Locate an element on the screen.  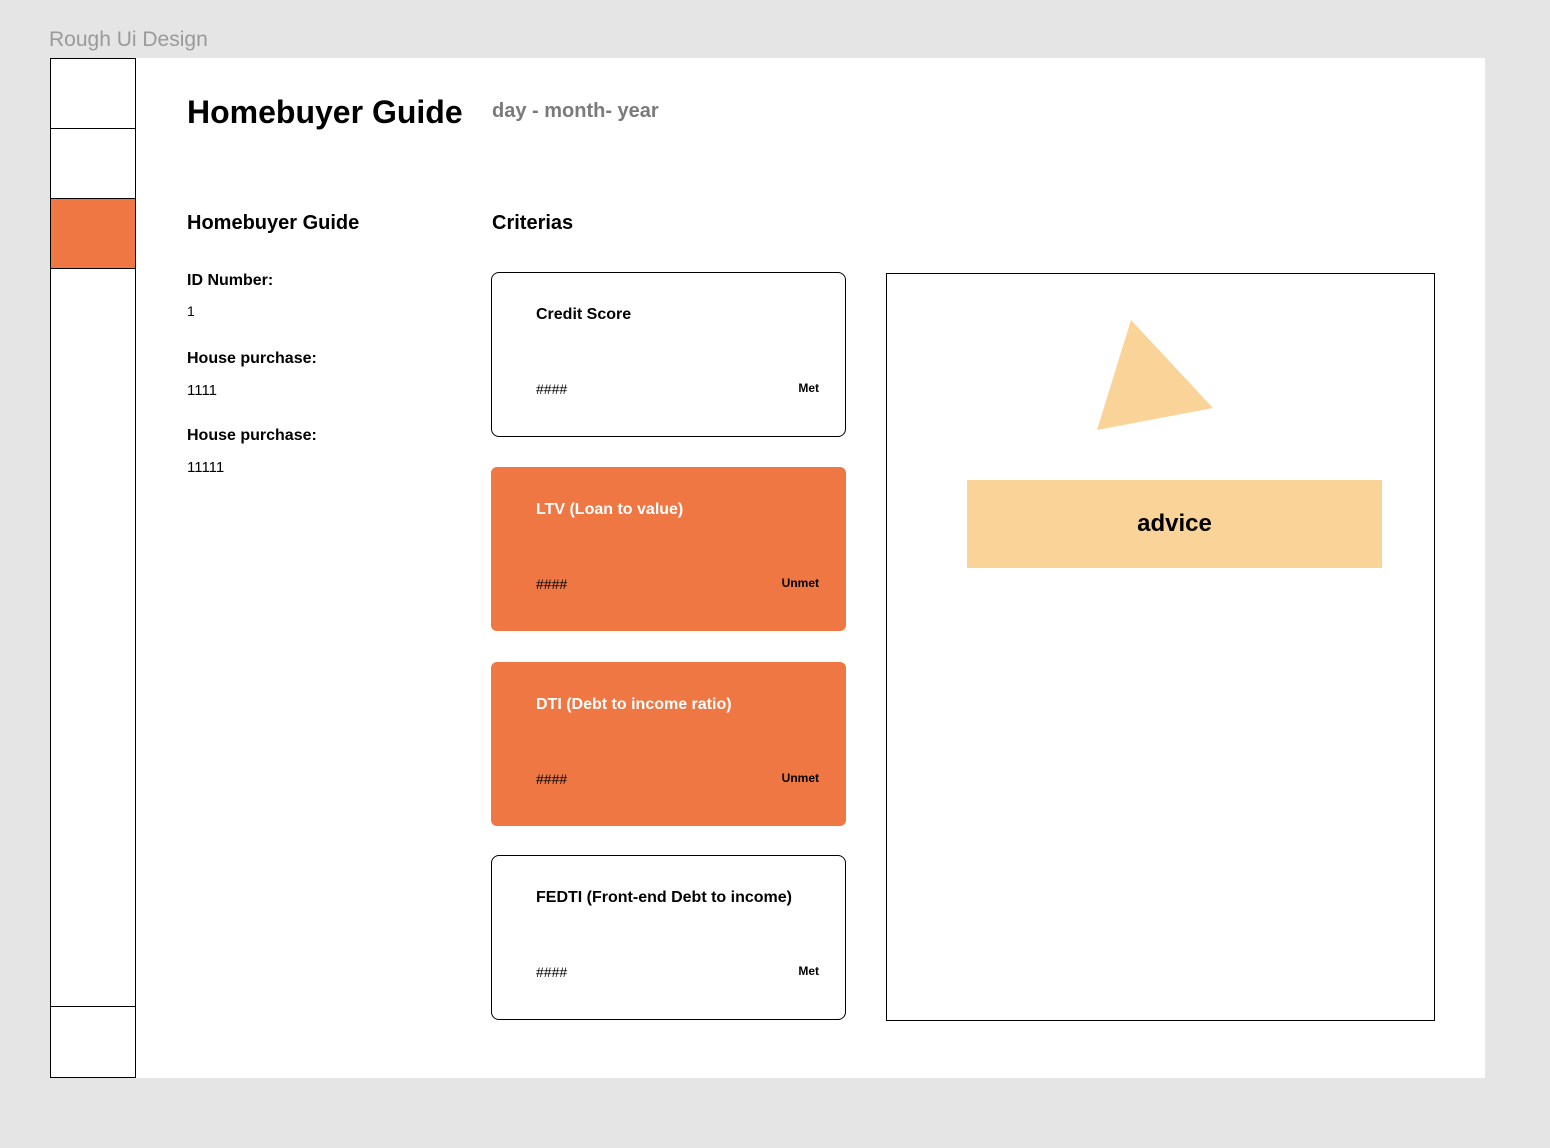
criteria-card-ltv: LTV (Loan to value) #### Unmet is located at coordinates (668, 549).